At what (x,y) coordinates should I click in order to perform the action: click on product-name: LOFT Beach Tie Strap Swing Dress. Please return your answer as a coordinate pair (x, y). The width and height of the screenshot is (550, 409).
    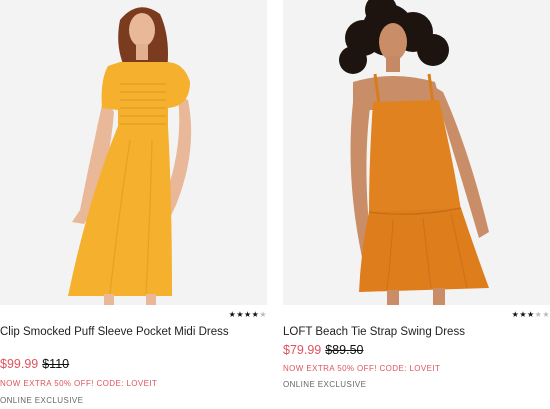
    Looking at the image, I should click on (416, 332).